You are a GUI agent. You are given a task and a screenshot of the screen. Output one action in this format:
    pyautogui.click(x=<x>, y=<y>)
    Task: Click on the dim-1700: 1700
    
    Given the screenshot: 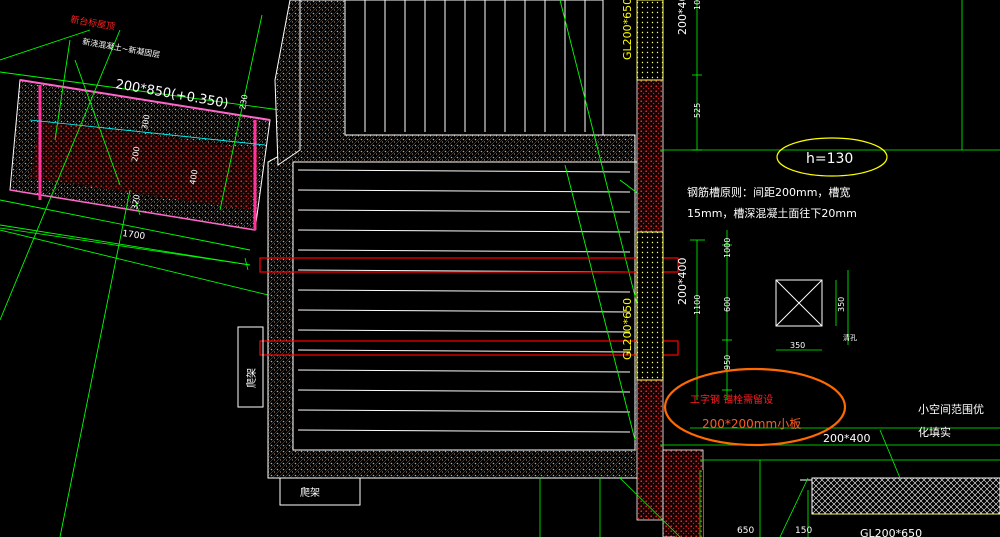 What is the action you would take?
    pyautogui.click(x=134, y=235)
    